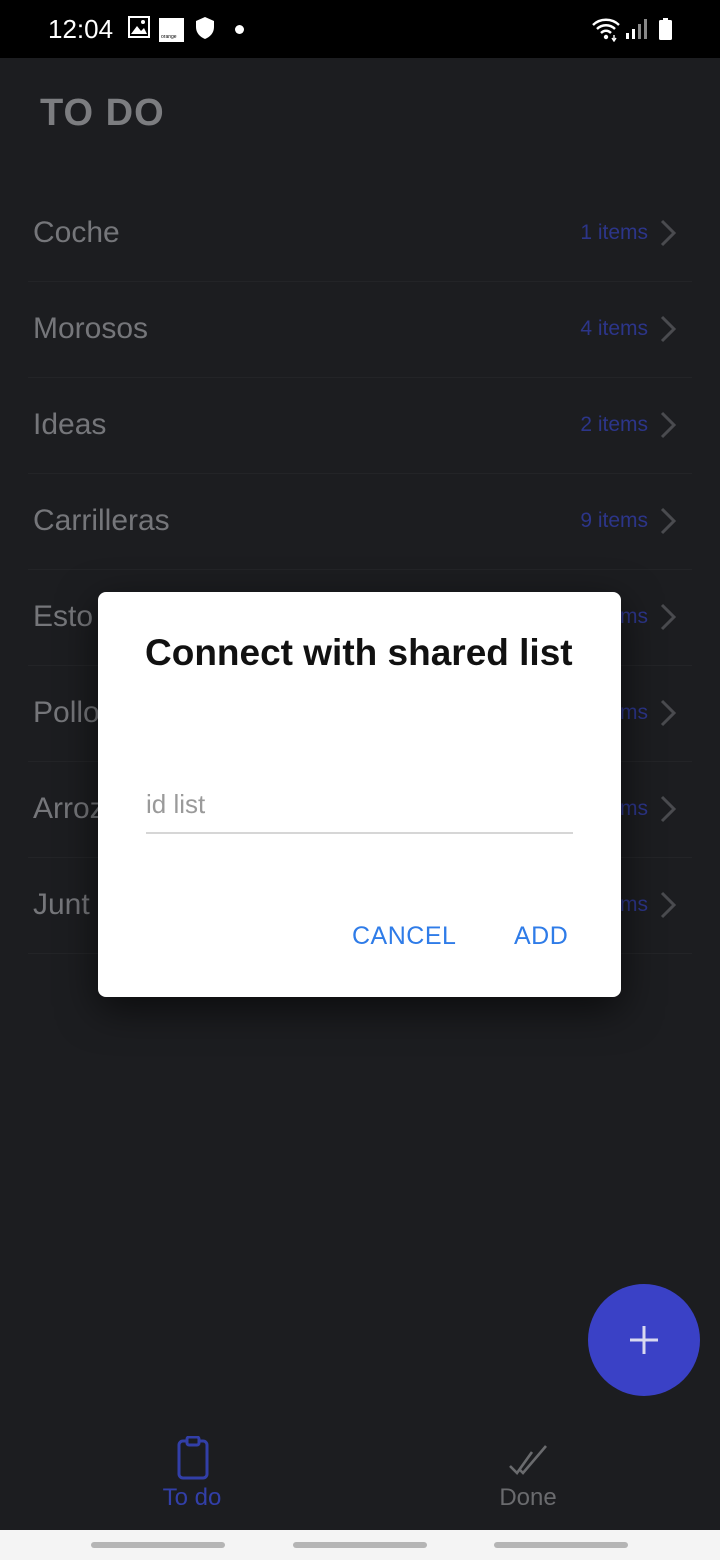 Image resolution: width=720 pixels, height=1560 pixels. Describe the element at coordinates (360, 29) in the screenshot. I see `status-bar: 12:04 orange` at that location.